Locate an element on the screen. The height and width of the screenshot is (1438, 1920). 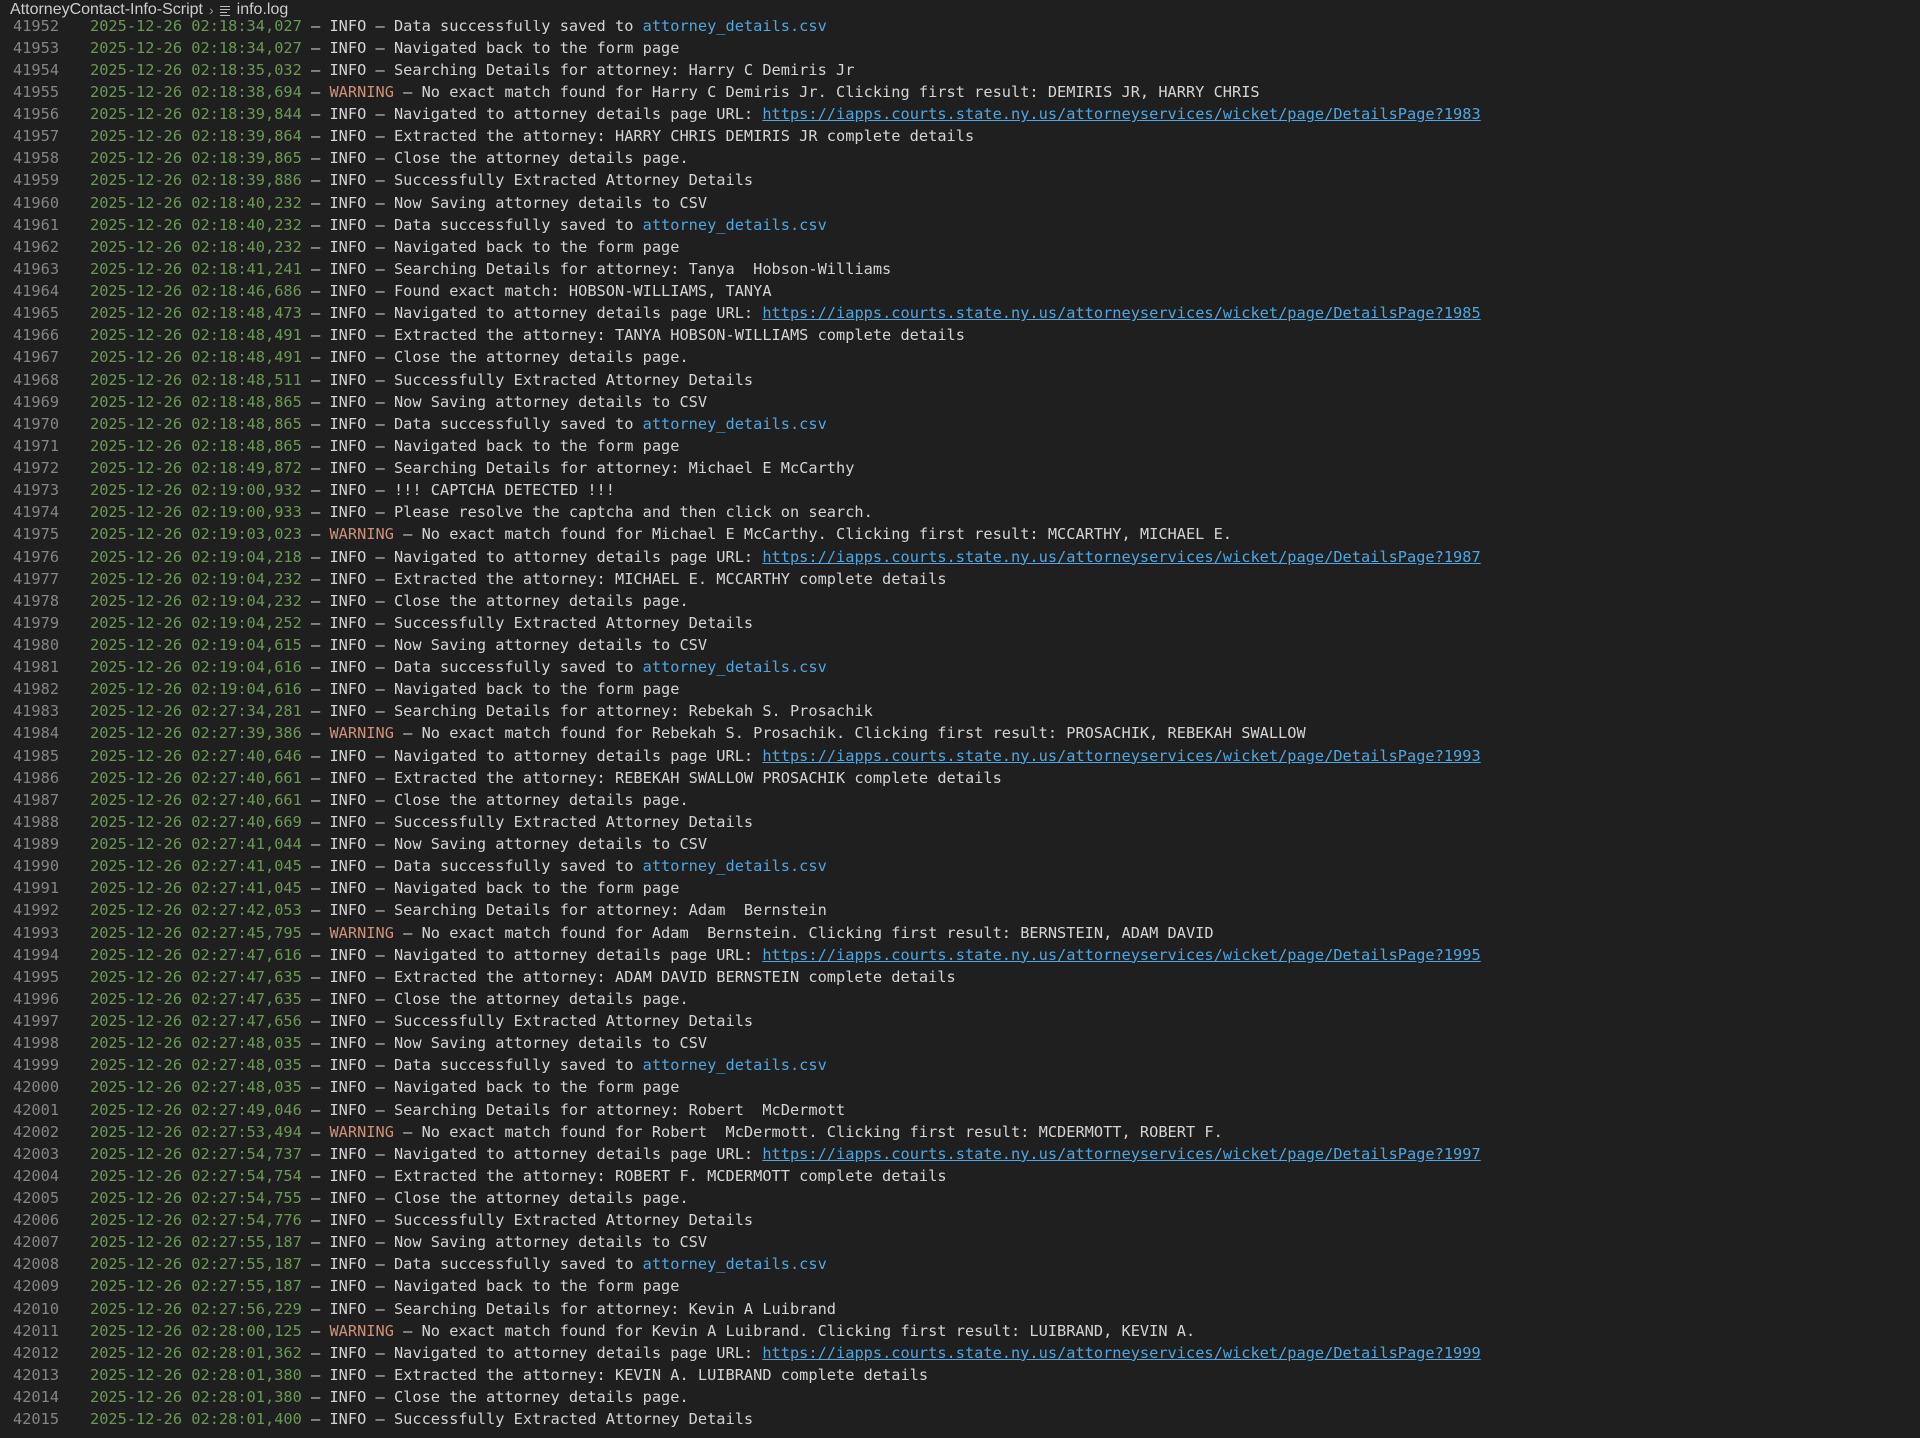
line-number: 42015 is located at coordinates (36, 1419).